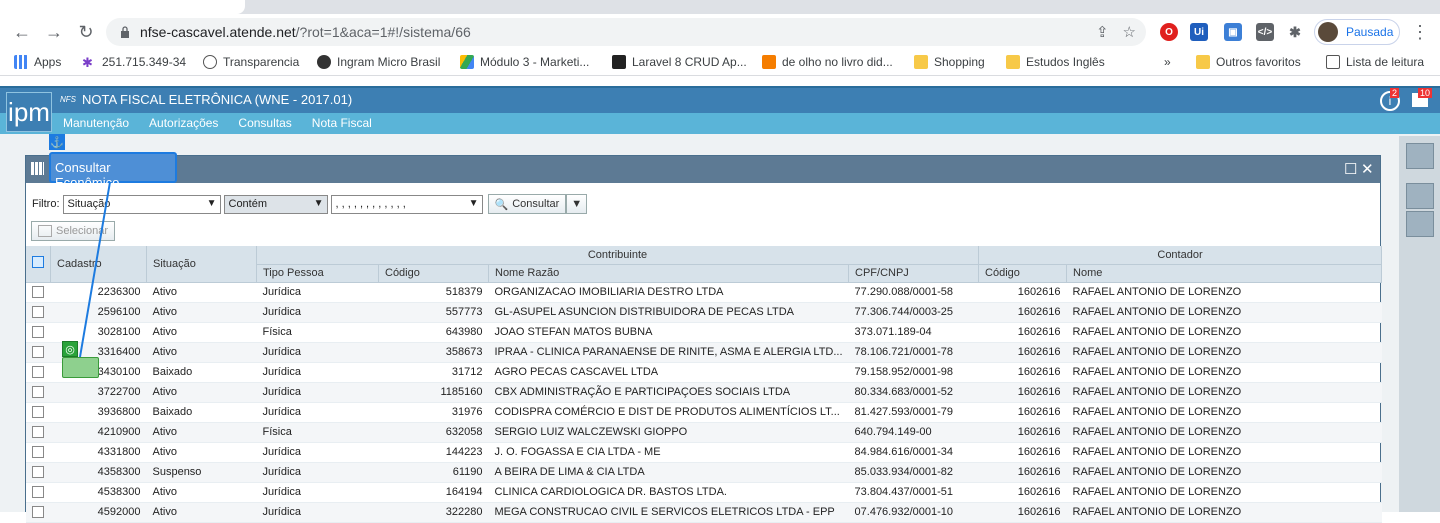  I want to click on bookmarks-overflow: », so click(1167, 62).